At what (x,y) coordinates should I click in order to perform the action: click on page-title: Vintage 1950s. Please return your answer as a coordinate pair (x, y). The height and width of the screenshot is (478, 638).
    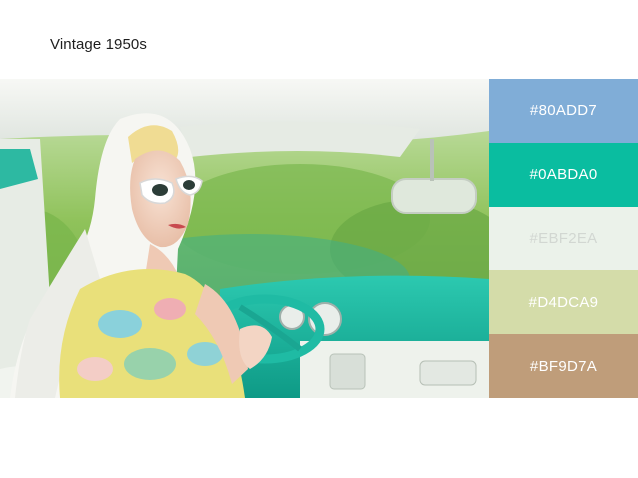
    Looking at the image, I should click on (98, 44).